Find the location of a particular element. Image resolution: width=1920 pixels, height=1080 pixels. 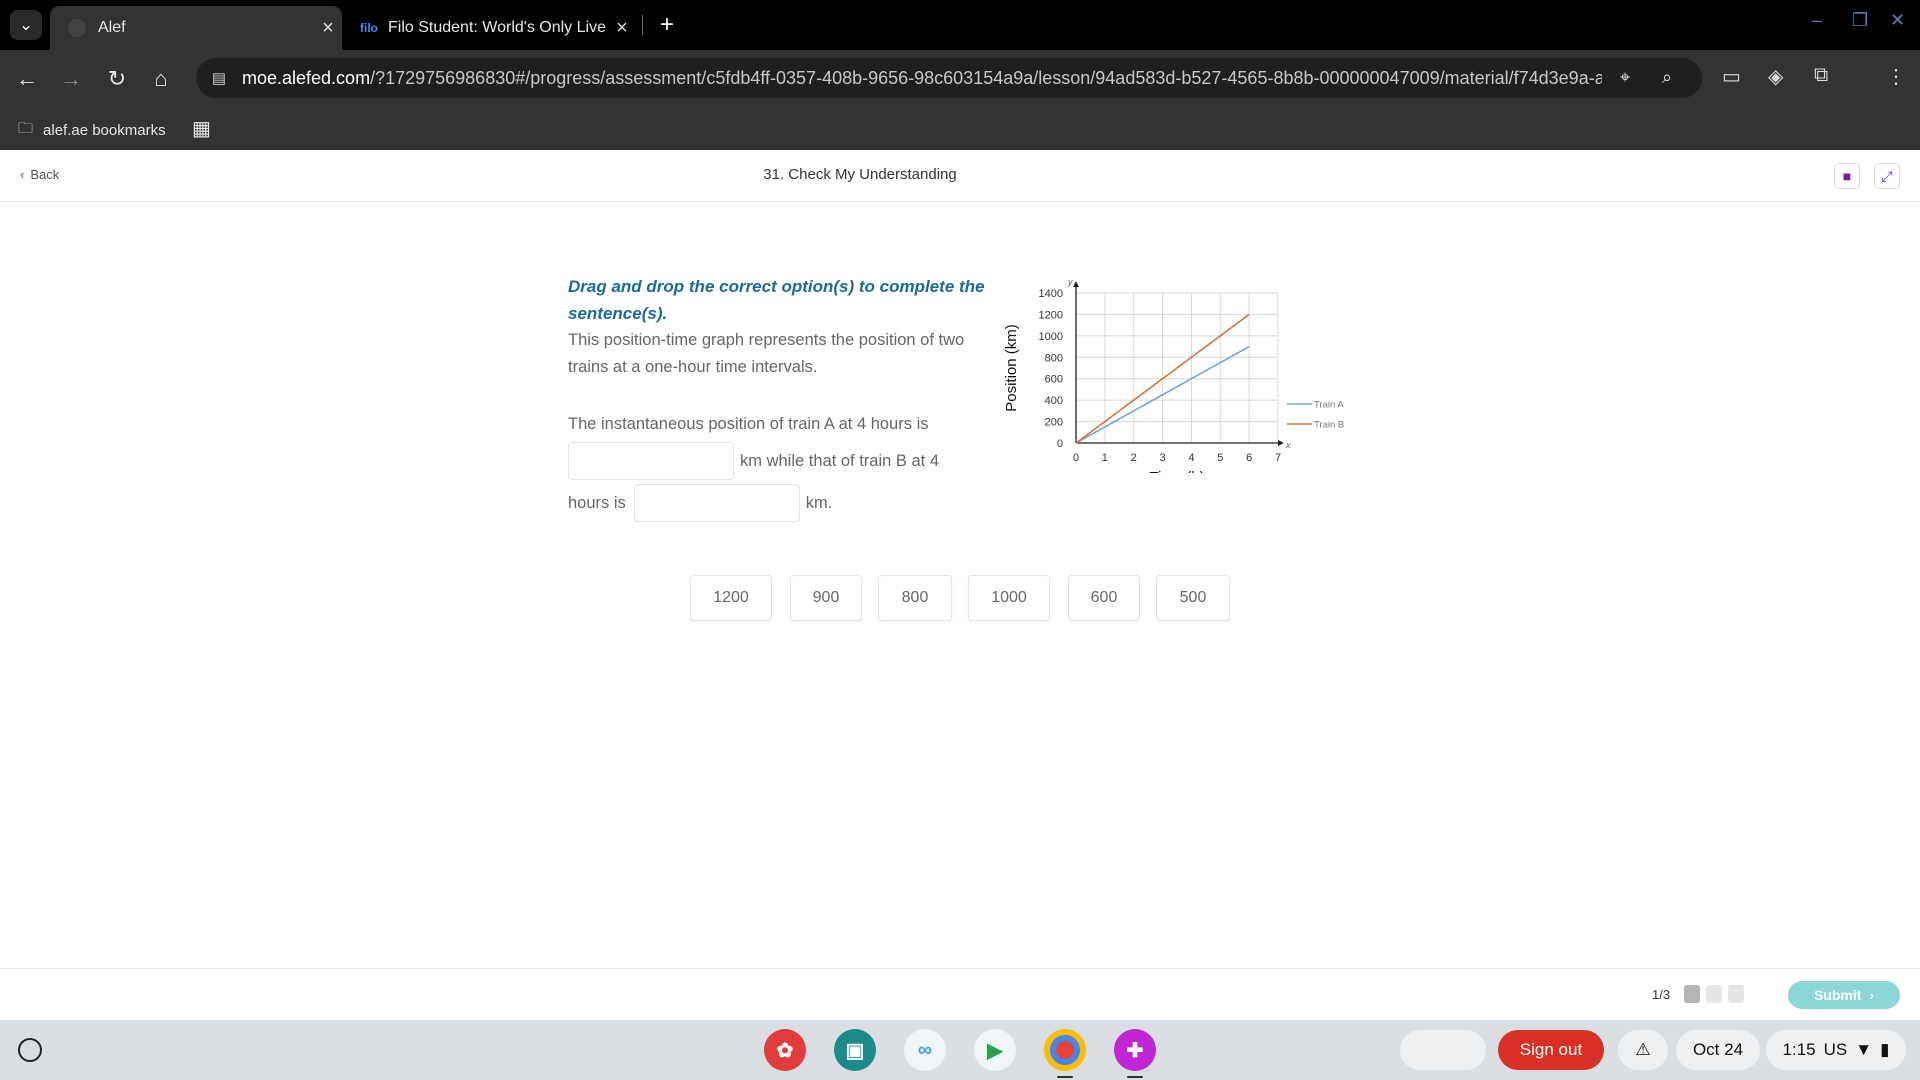

site-info-icon: ▤ is located at coordinates (219, 78).